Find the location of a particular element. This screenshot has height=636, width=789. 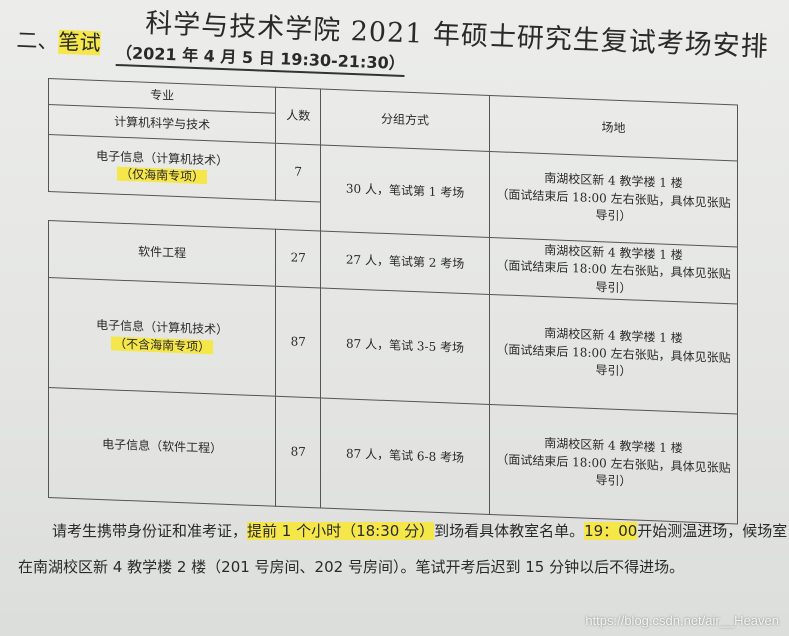

section-prefix: 二、 is located at coordinates (37, 41).